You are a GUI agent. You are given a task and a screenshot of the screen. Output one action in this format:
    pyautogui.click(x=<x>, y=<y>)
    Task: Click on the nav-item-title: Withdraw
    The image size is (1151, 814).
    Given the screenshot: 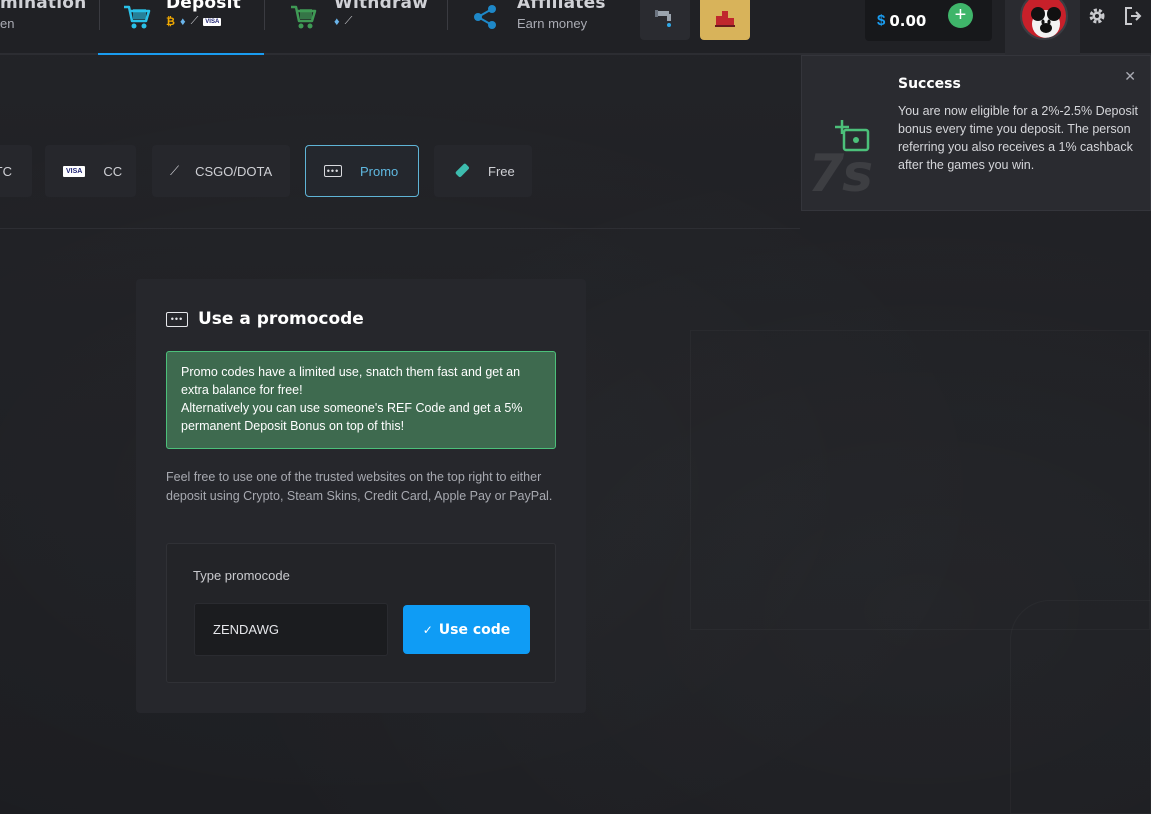 What is the action you would take?
    pyautogui.click(x=381, y=6)
    